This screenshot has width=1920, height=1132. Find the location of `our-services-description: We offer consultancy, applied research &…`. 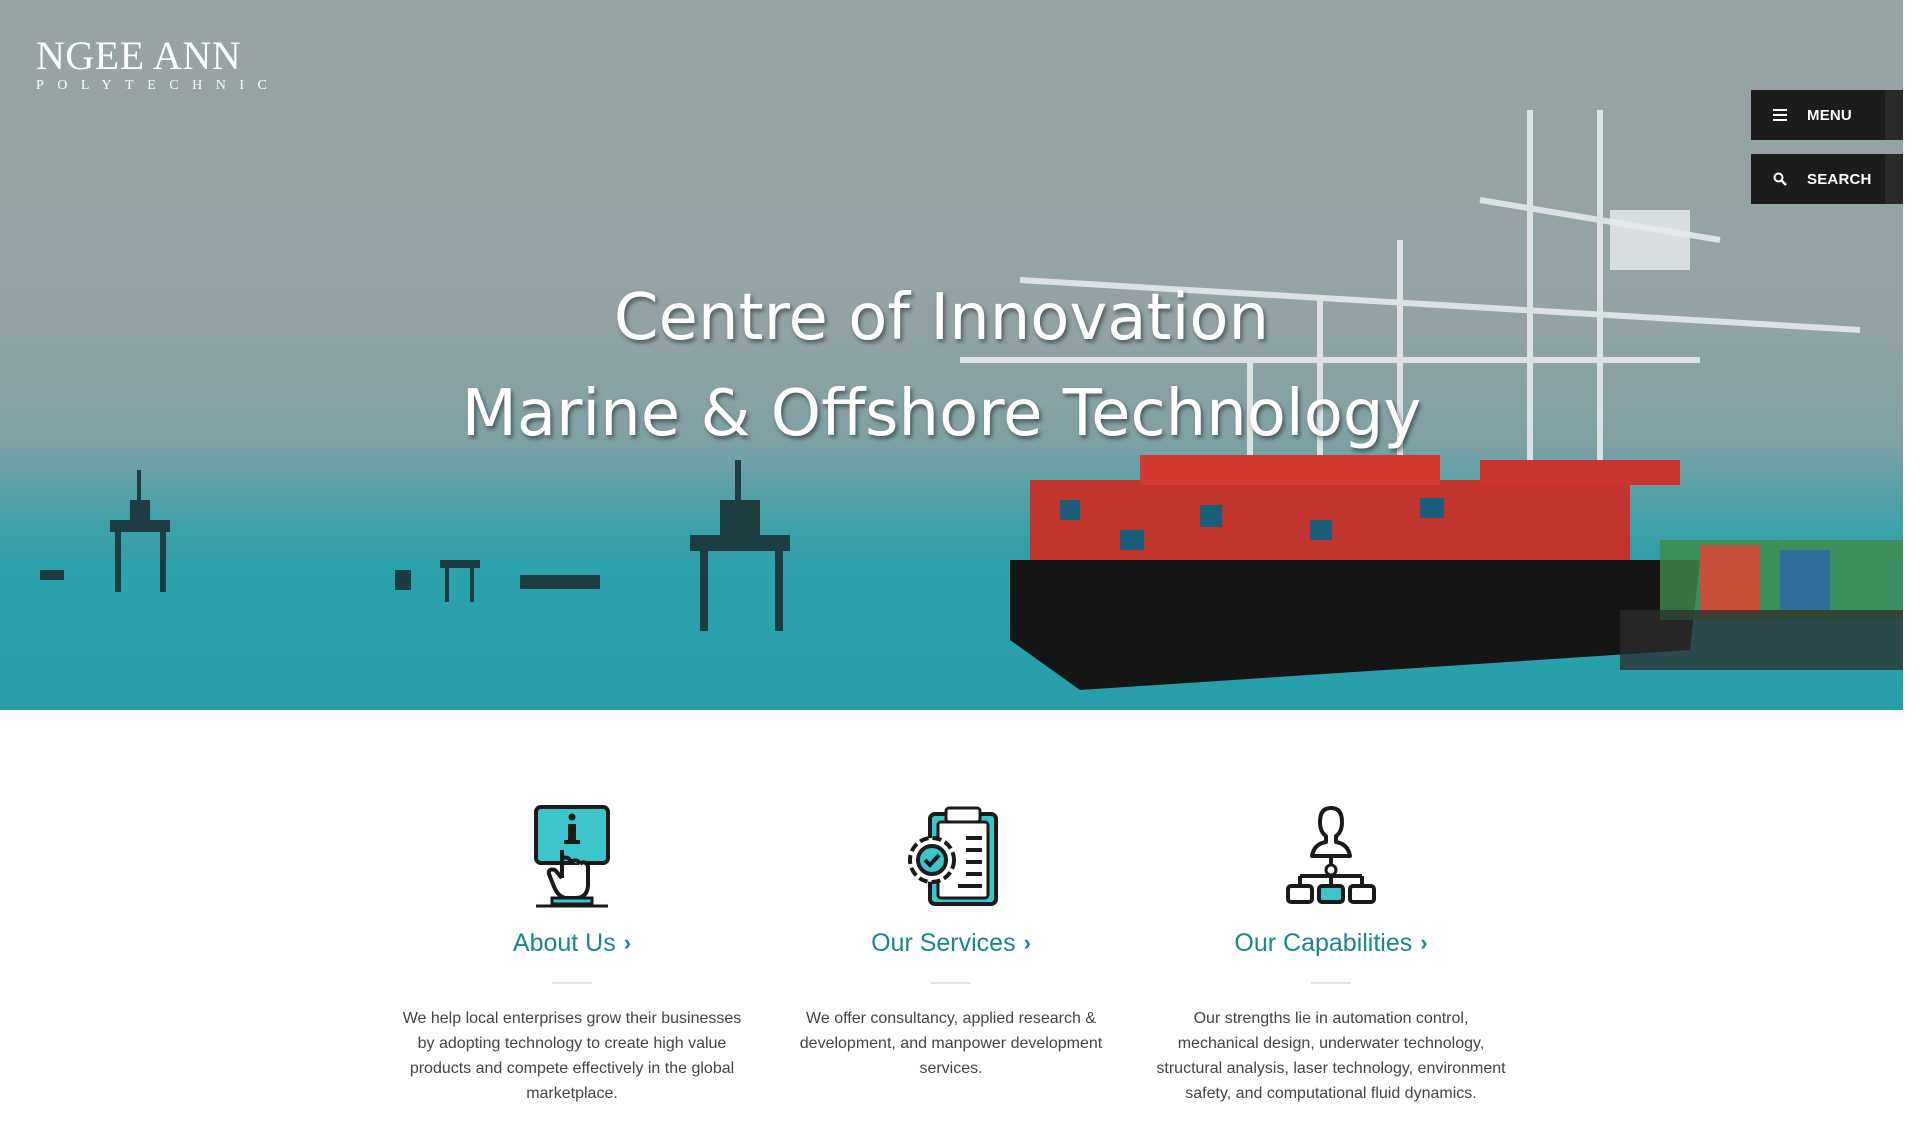

our-services-description: We offer consultancy, applied research &… is located at coordinates (951, 1043).